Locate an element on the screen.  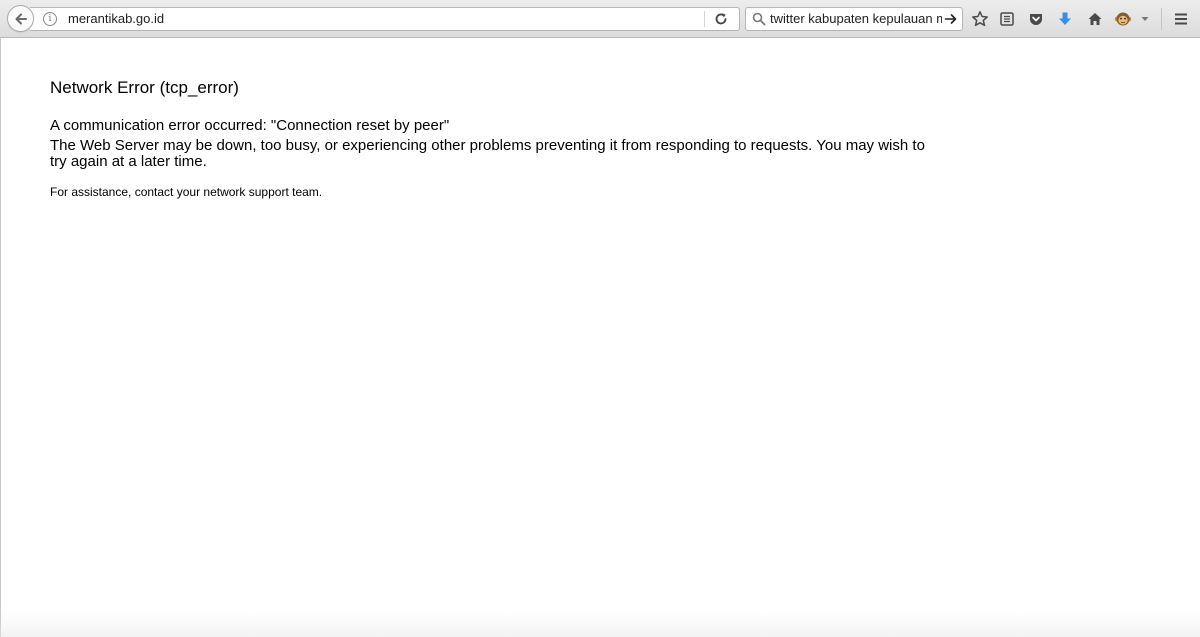
downloads-button is located at coordinates (1065, 19).